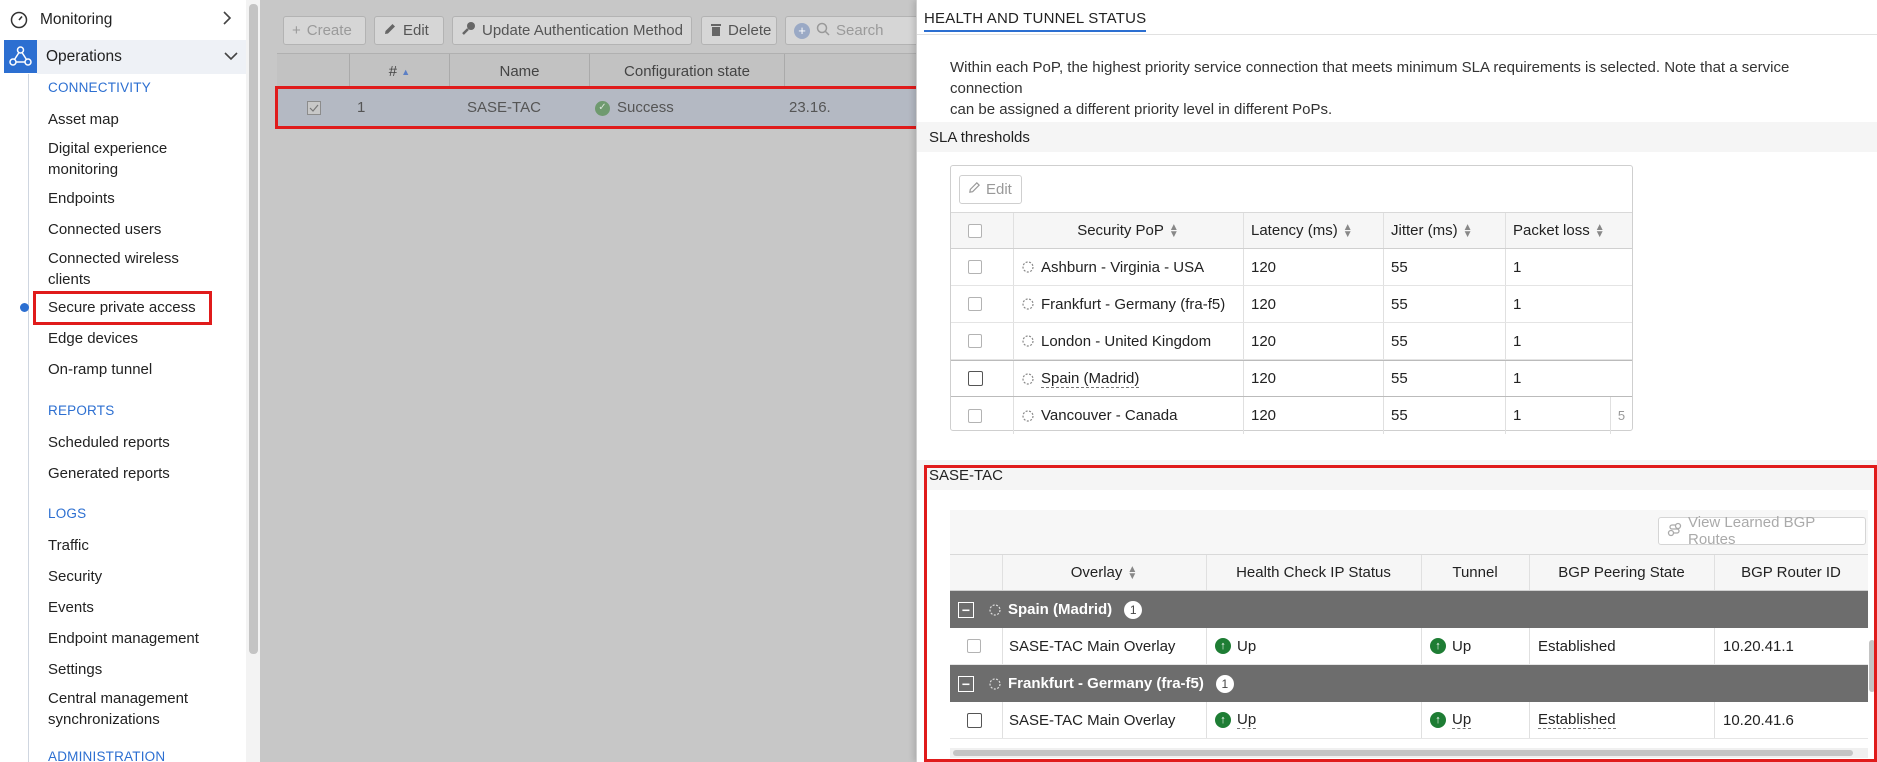 The width and height of the screenshot is (1877, 762). What do you see at coordinates (1133, 304) in the screenshot?
I see `pop-name: Frankfurt - Germany (fra-f5)` at bounding box center [1133, 304].